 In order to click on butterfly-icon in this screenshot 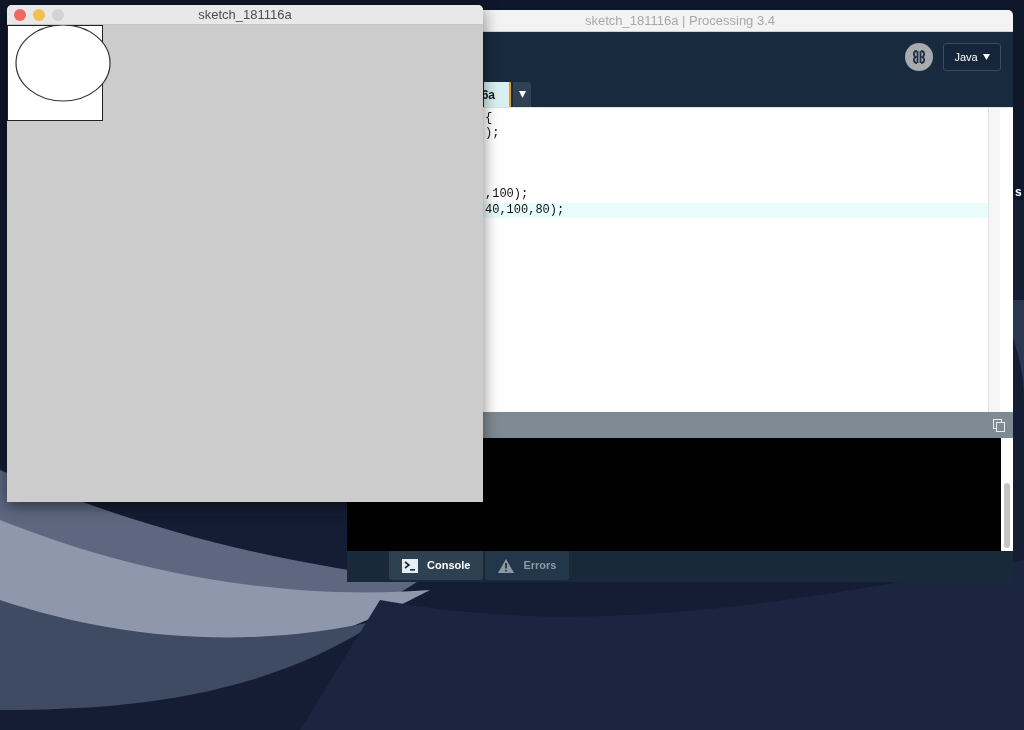, I will do `click(919, 57)`.